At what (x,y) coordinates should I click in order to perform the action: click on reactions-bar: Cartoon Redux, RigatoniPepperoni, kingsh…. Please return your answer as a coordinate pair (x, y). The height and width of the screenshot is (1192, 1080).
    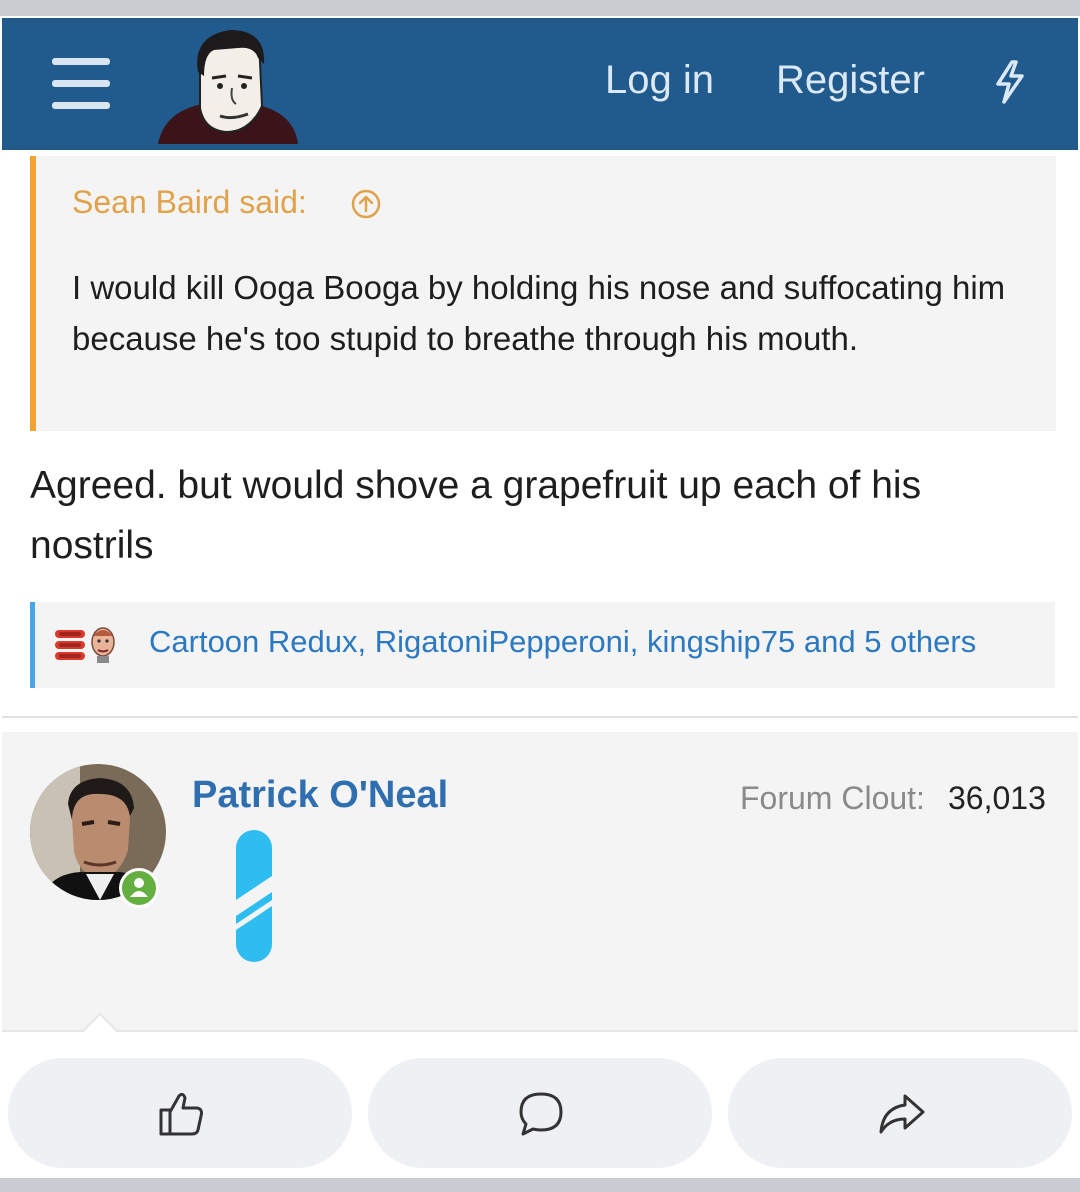
    Looking at the image, I should click on (542, 645).